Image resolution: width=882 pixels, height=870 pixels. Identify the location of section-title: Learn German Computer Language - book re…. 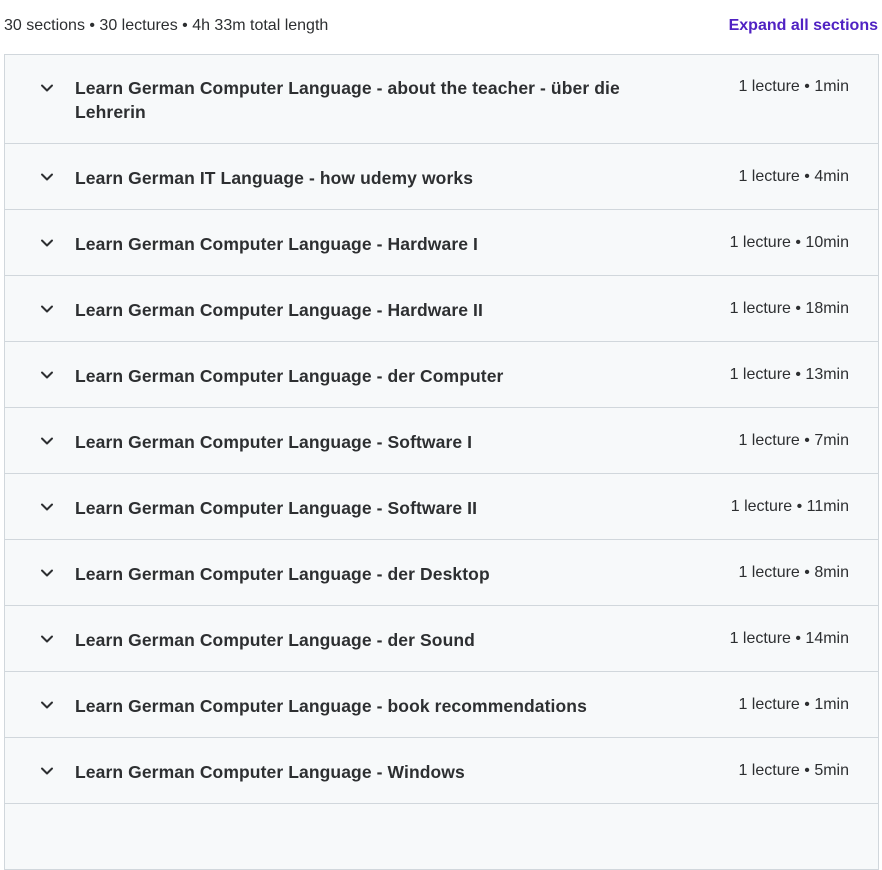
(331, 706).